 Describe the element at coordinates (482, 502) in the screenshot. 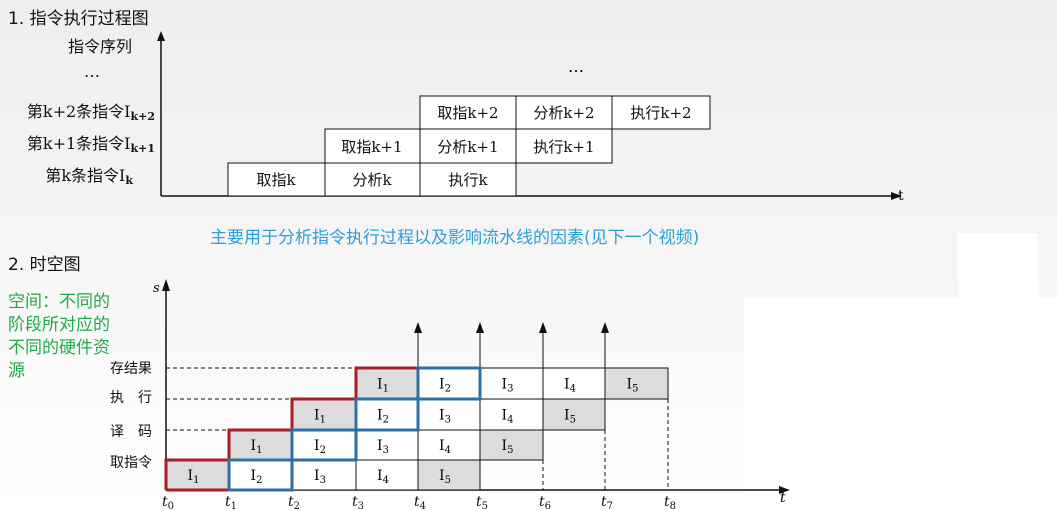

I see `time-label: t5` at that location.